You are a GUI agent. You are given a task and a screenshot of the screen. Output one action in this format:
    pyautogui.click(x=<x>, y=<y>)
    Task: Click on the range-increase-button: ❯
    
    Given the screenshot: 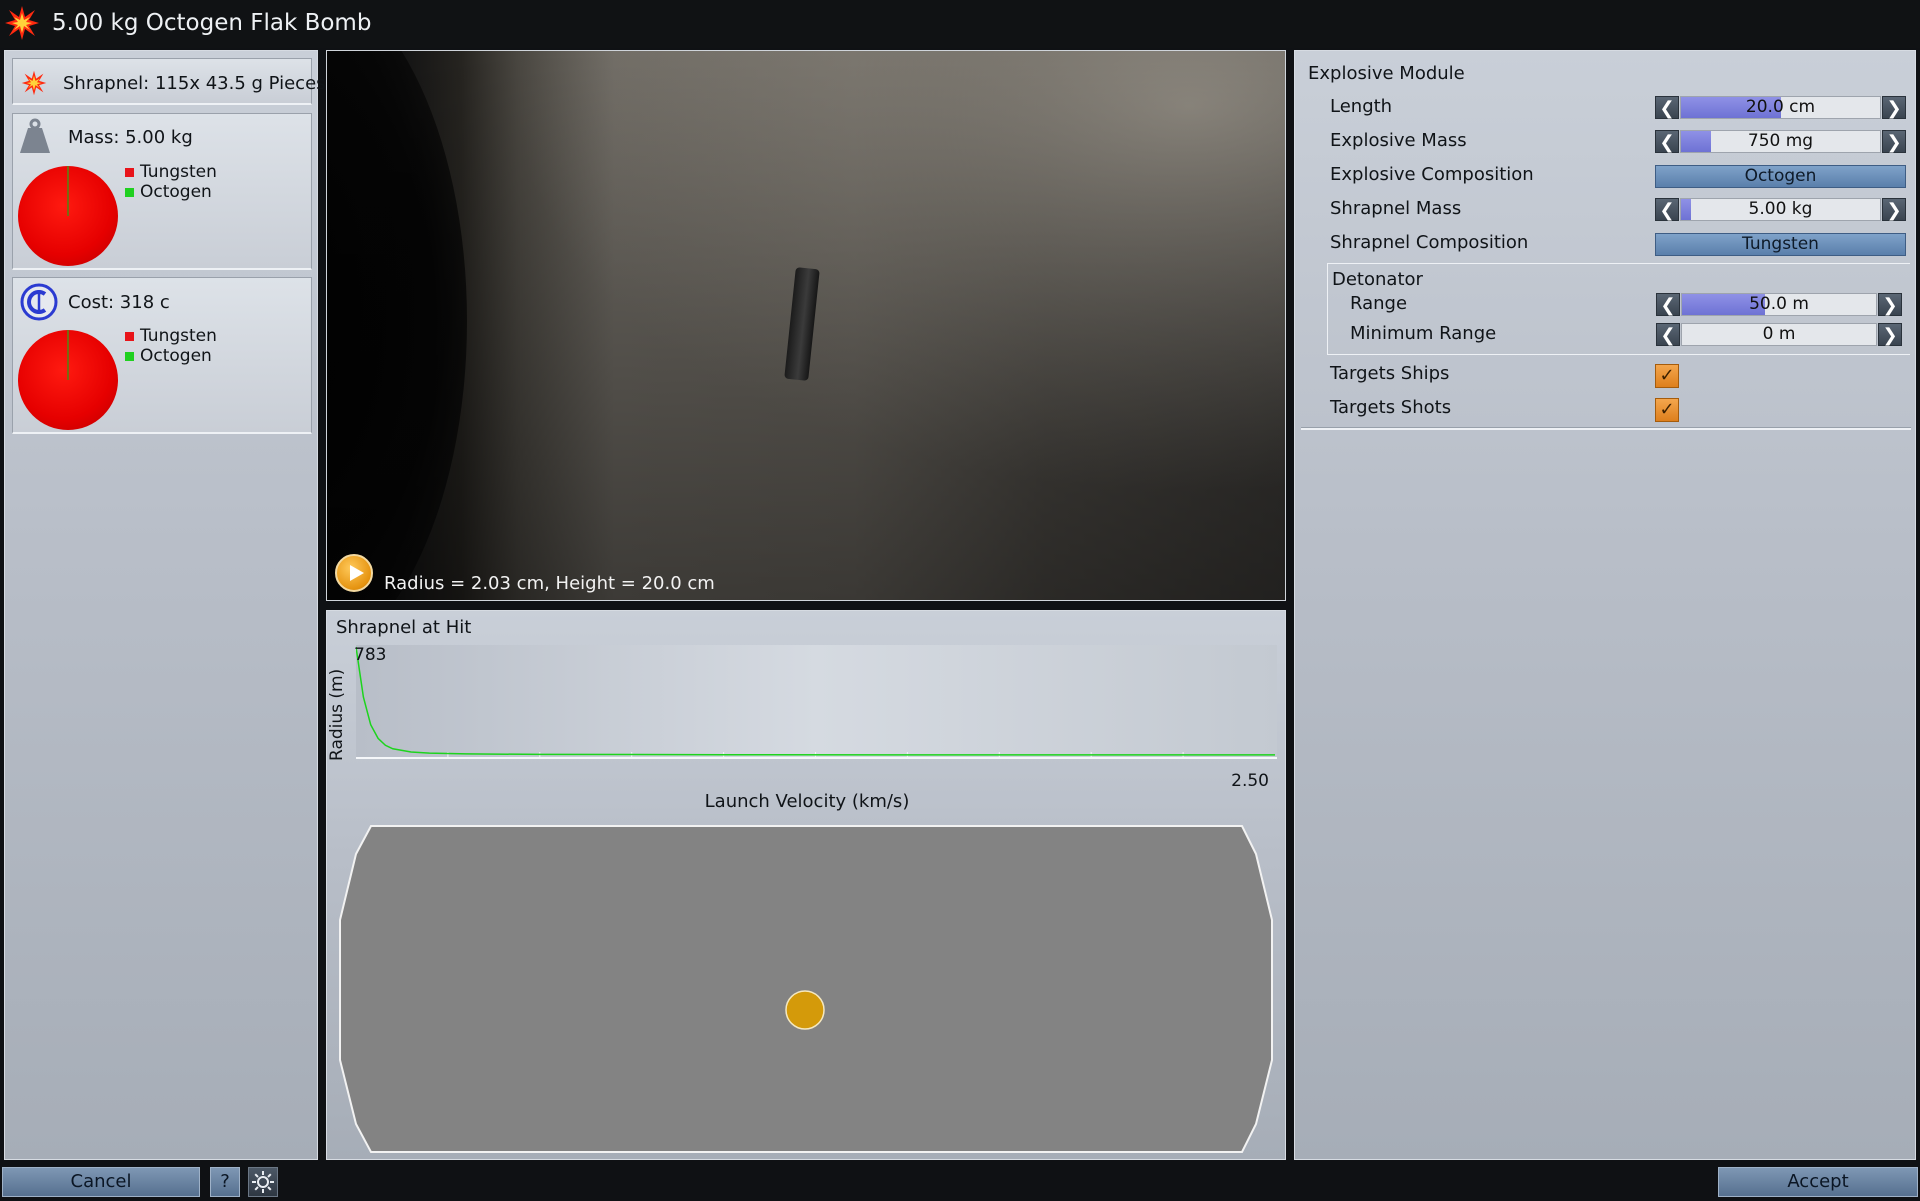 What is the action you would take?
    pyautogui.click(x=1890, y=304)
    